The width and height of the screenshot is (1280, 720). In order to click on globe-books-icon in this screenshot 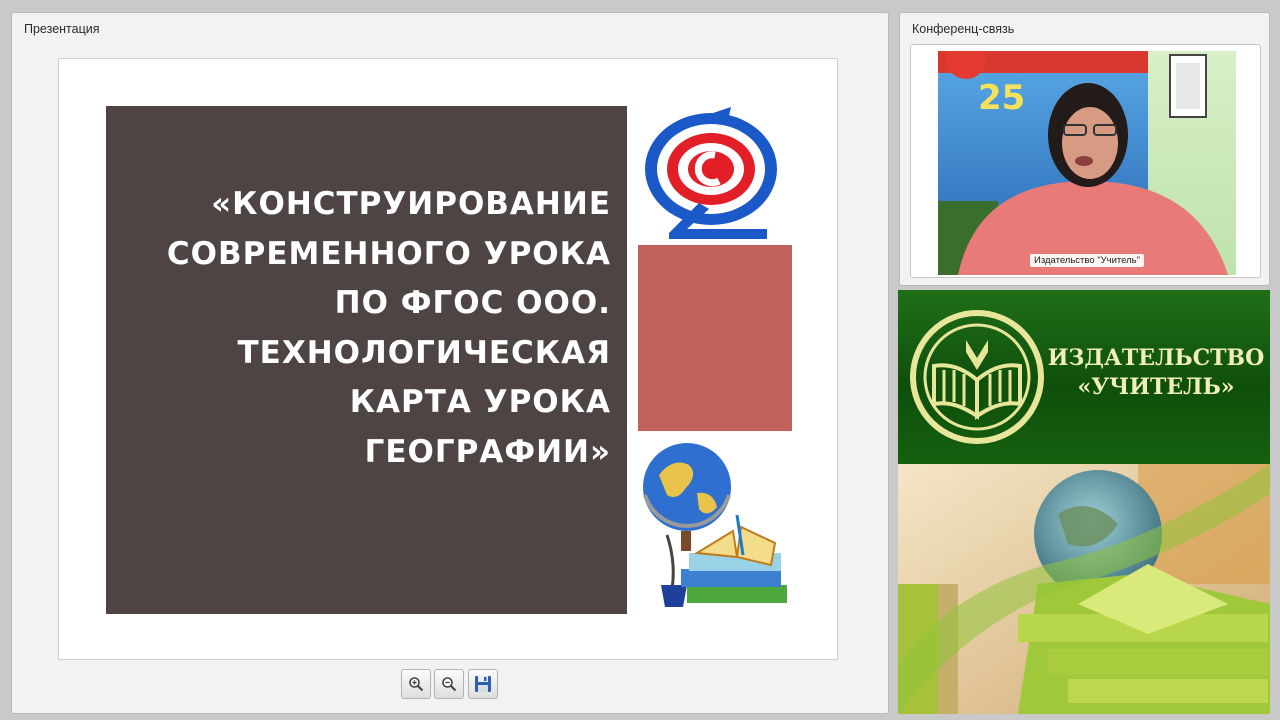, I will do `click(715, 525)`.